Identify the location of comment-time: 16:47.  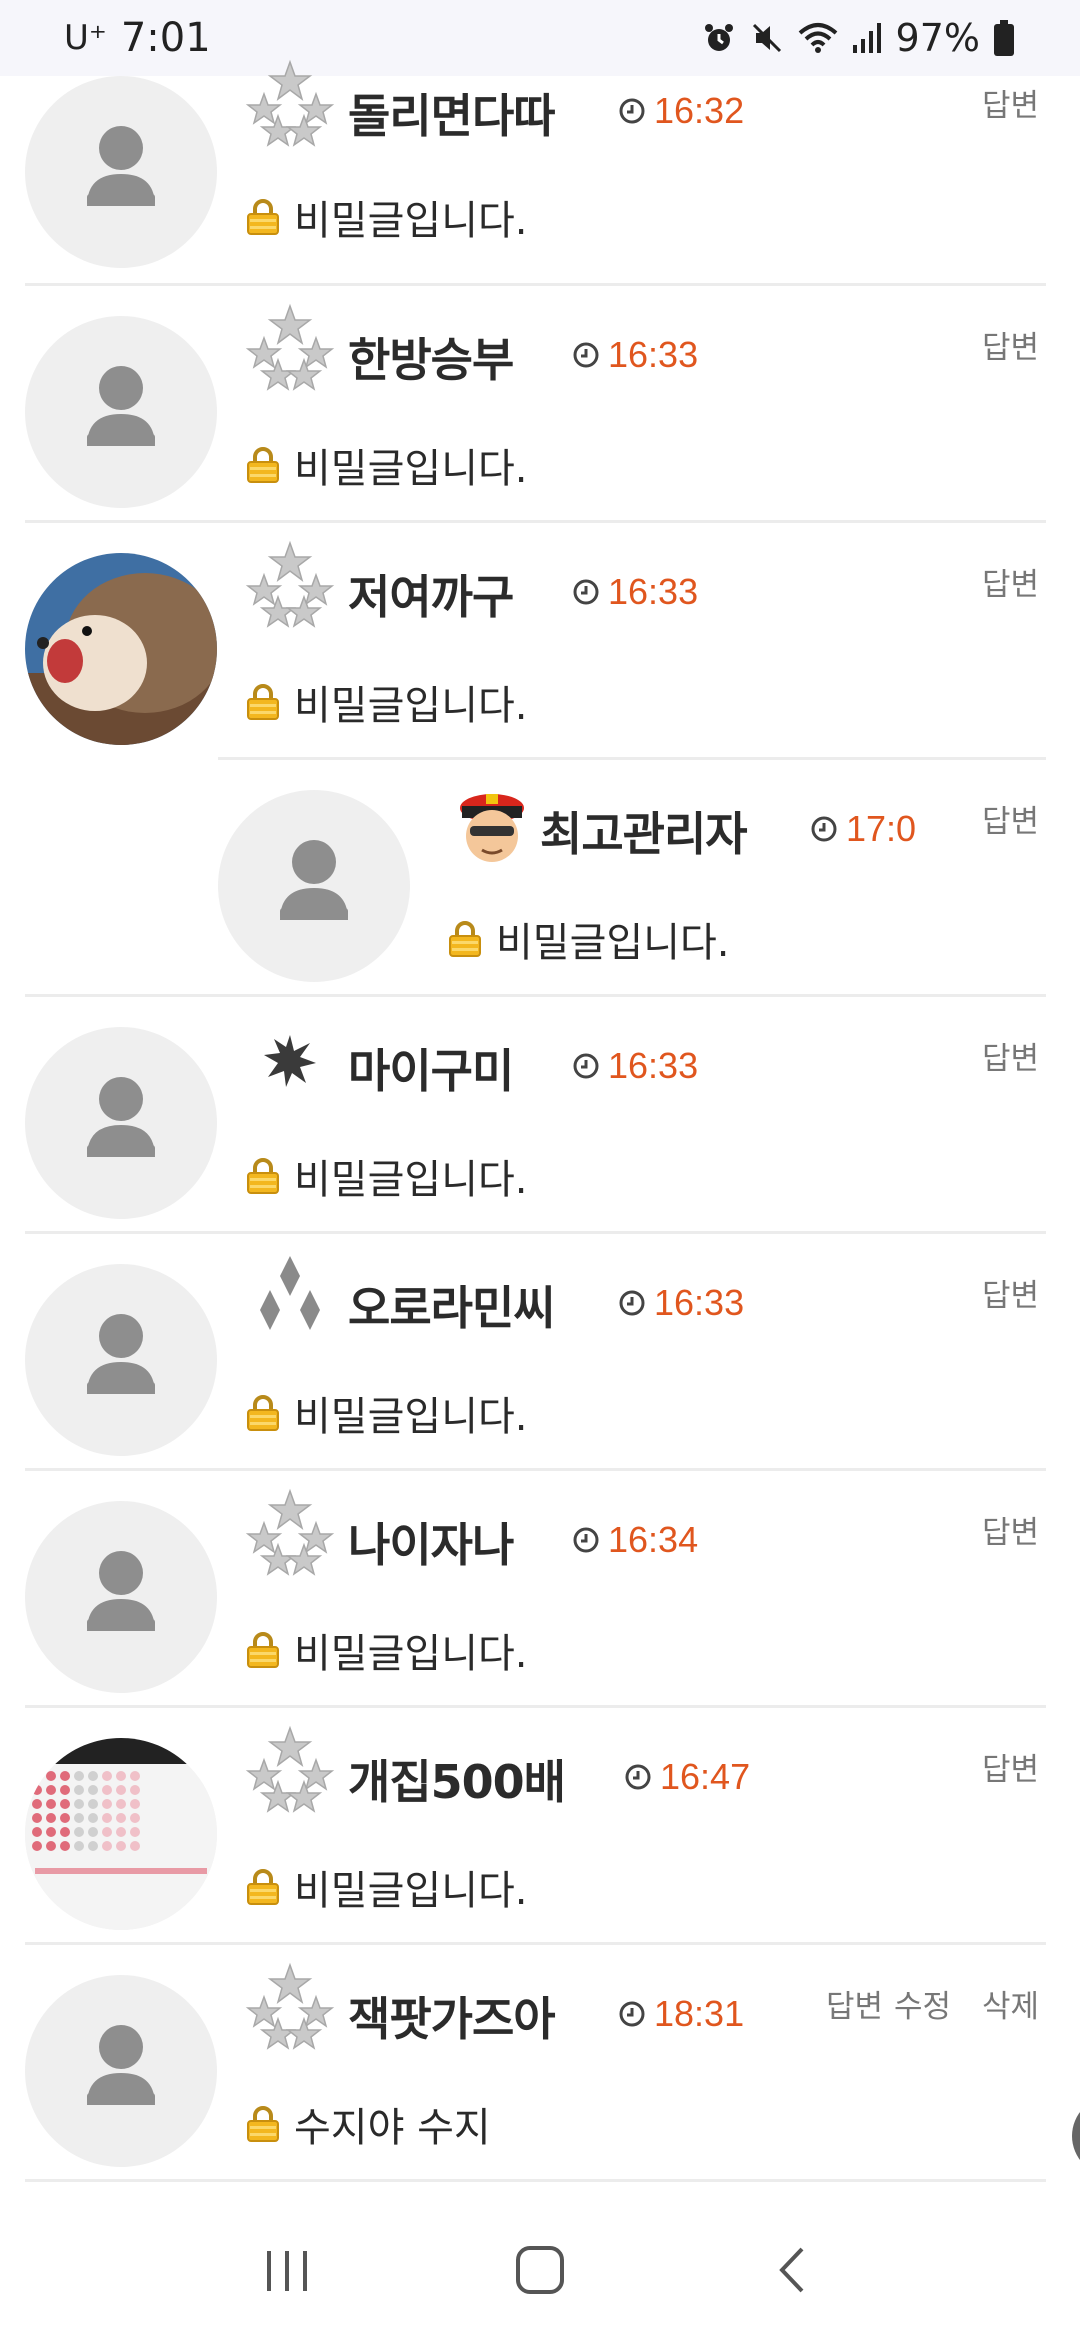
(687, 1777).